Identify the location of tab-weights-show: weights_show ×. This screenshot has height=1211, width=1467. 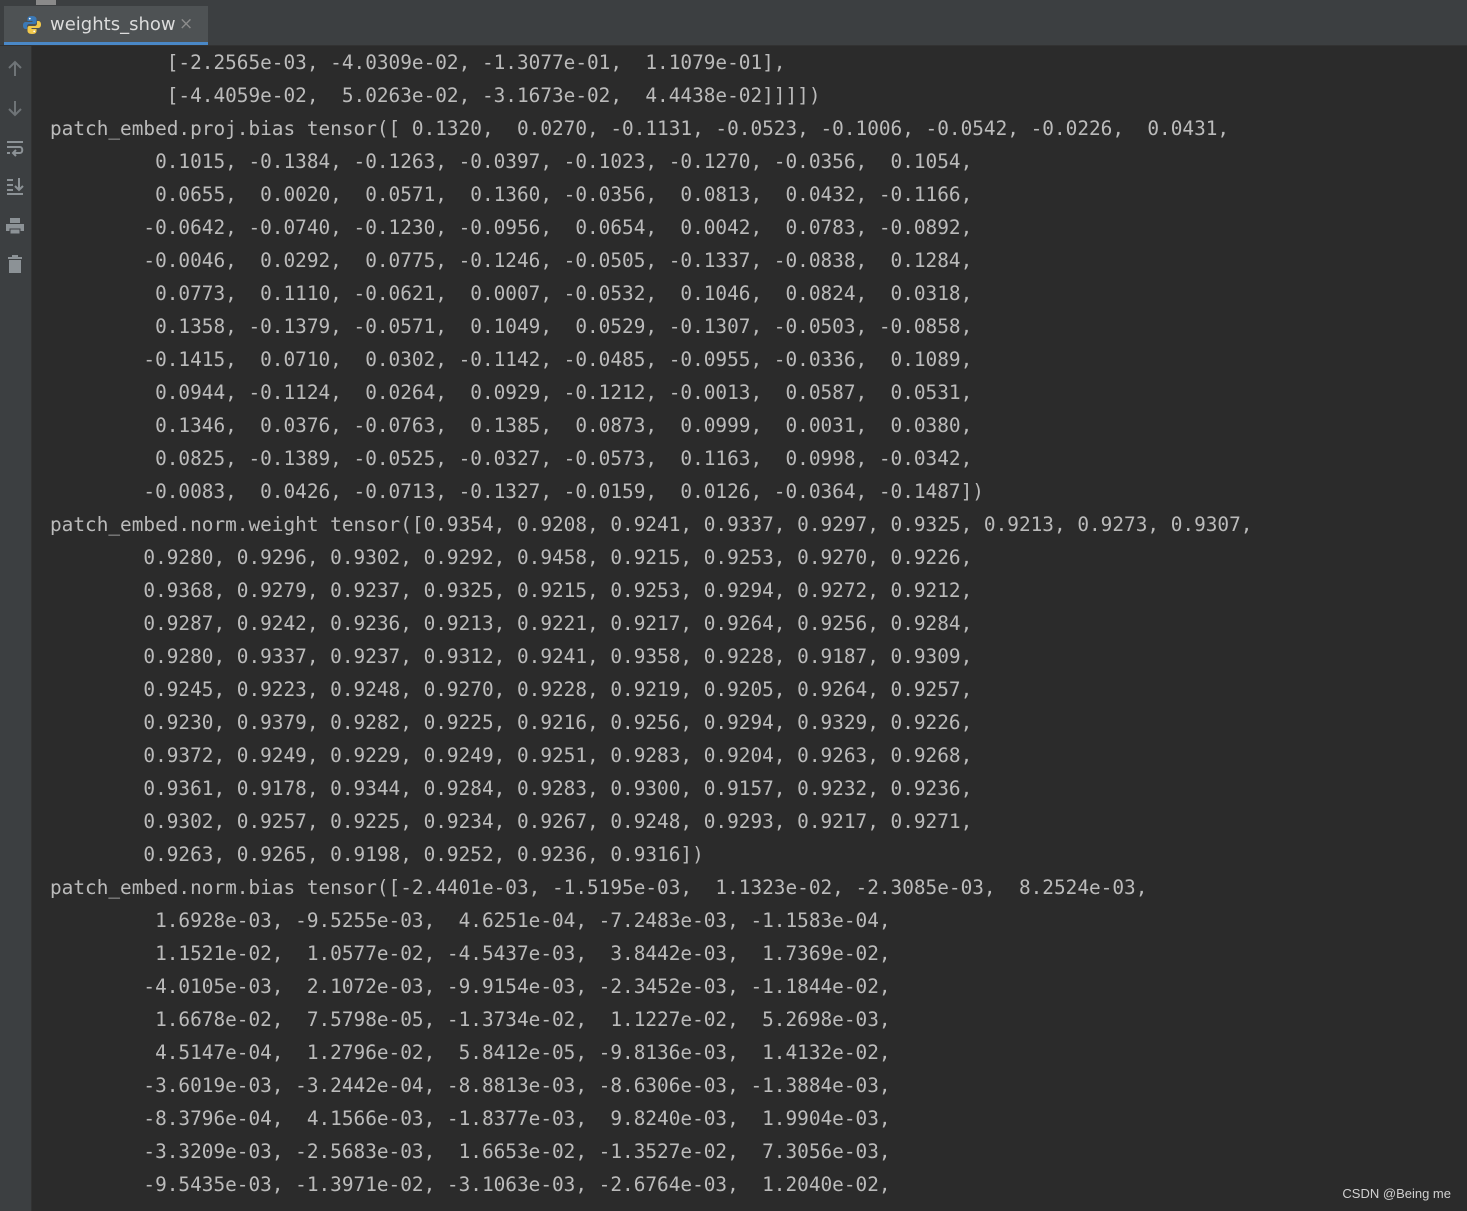
(106, 25).